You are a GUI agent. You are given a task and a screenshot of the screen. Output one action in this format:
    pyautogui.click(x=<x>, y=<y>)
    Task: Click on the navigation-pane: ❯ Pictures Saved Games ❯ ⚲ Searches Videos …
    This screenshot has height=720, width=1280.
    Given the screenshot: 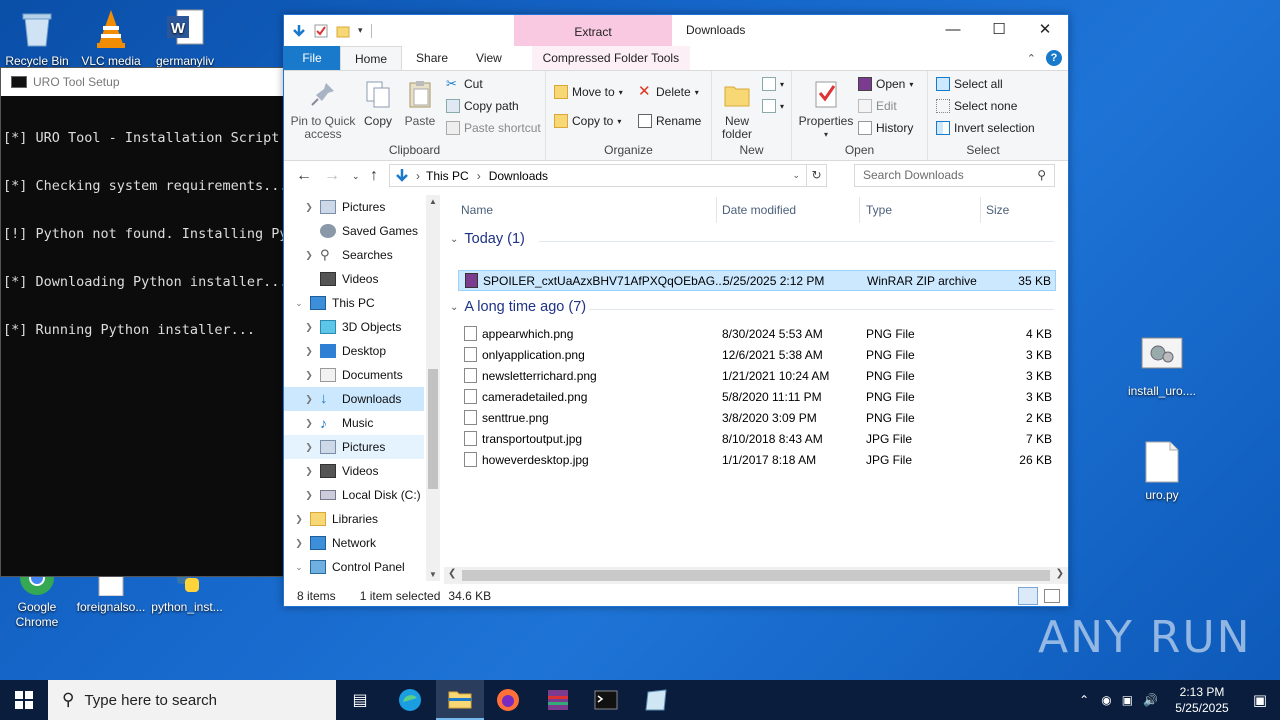 What is the action you would take?
    pyautogui.click(x=362, y=387)
    